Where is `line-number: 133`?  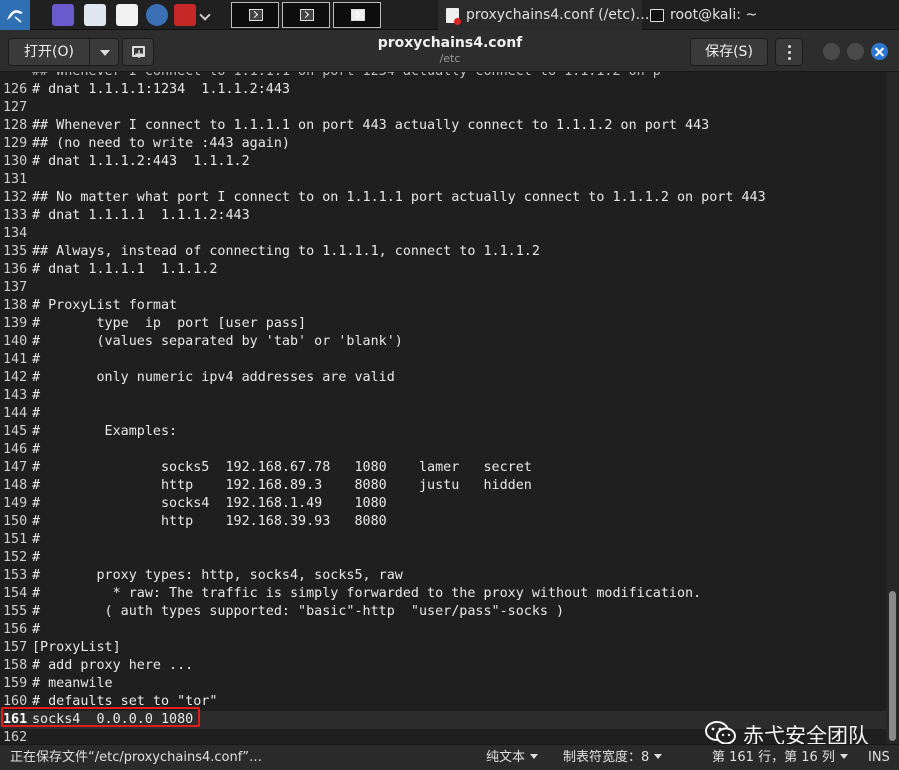 line-number: 133 is located at coordinates (15, 215).